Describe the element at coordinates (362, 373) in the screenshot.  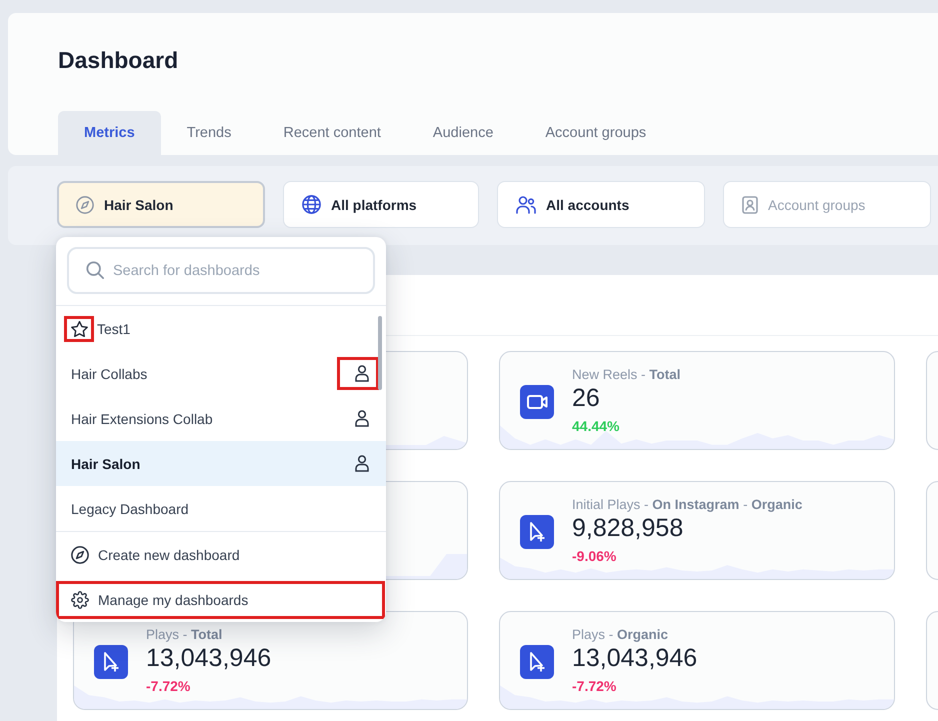
I see `person-icon` at that location.